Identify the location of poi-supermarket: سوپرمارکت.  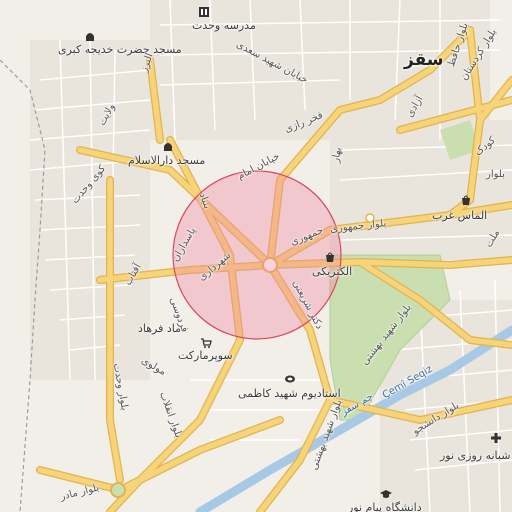
(205, 355).